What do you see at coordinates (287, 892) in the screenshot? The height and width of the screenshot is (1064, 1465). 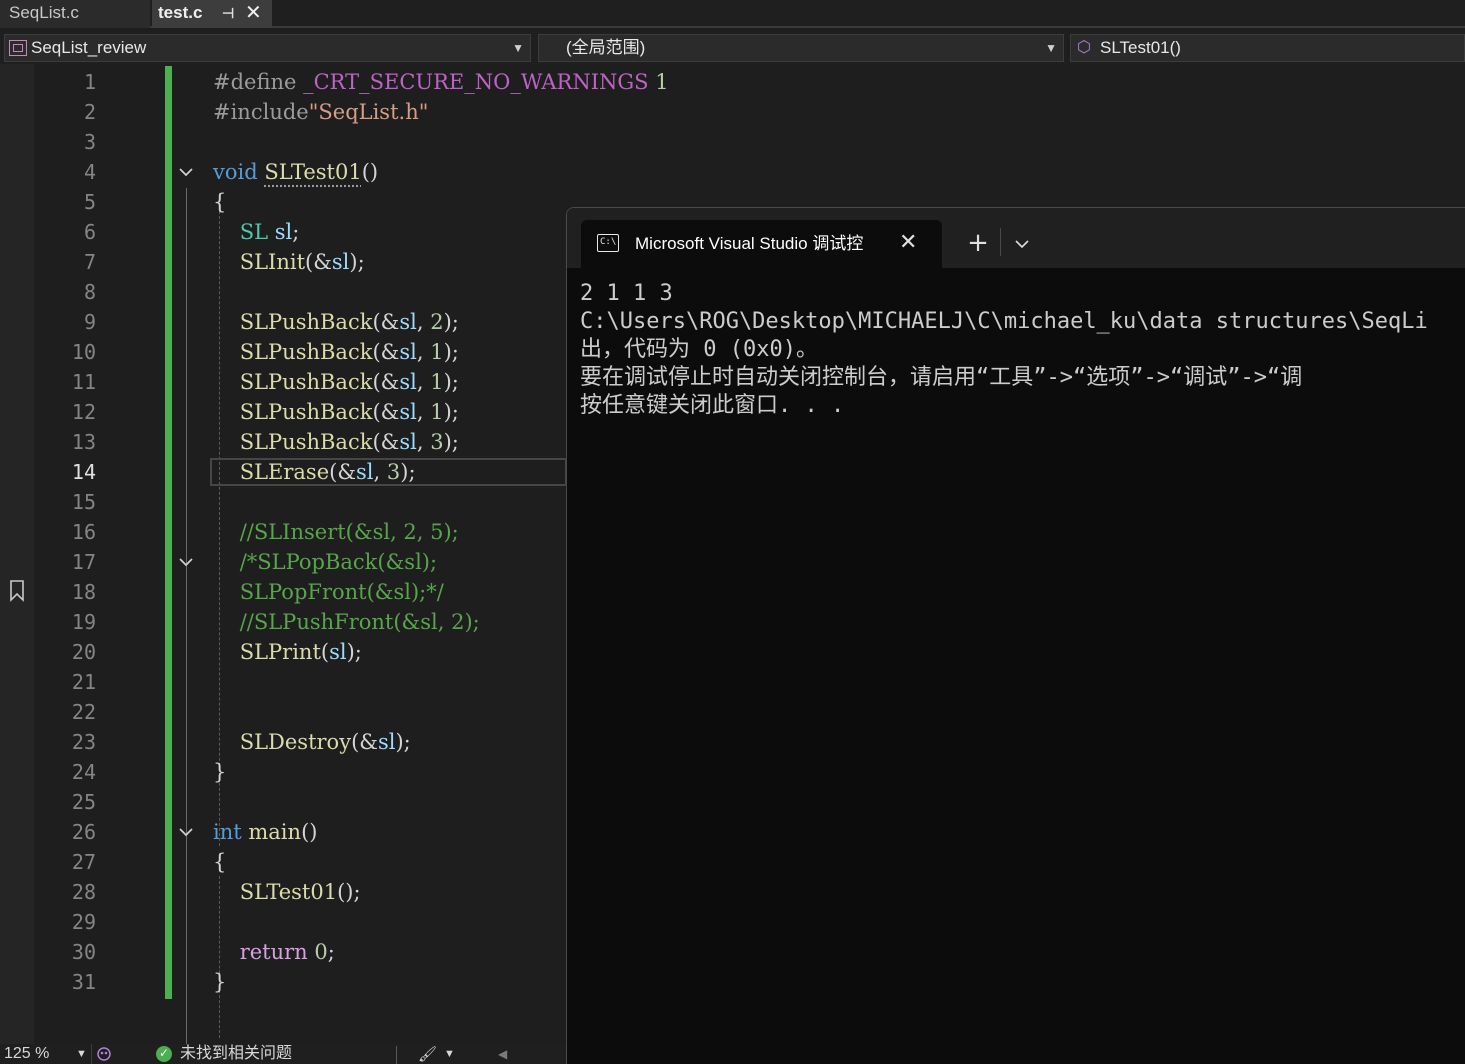 I see `code-line: SLTest01();` at bounding box center [287, 892].